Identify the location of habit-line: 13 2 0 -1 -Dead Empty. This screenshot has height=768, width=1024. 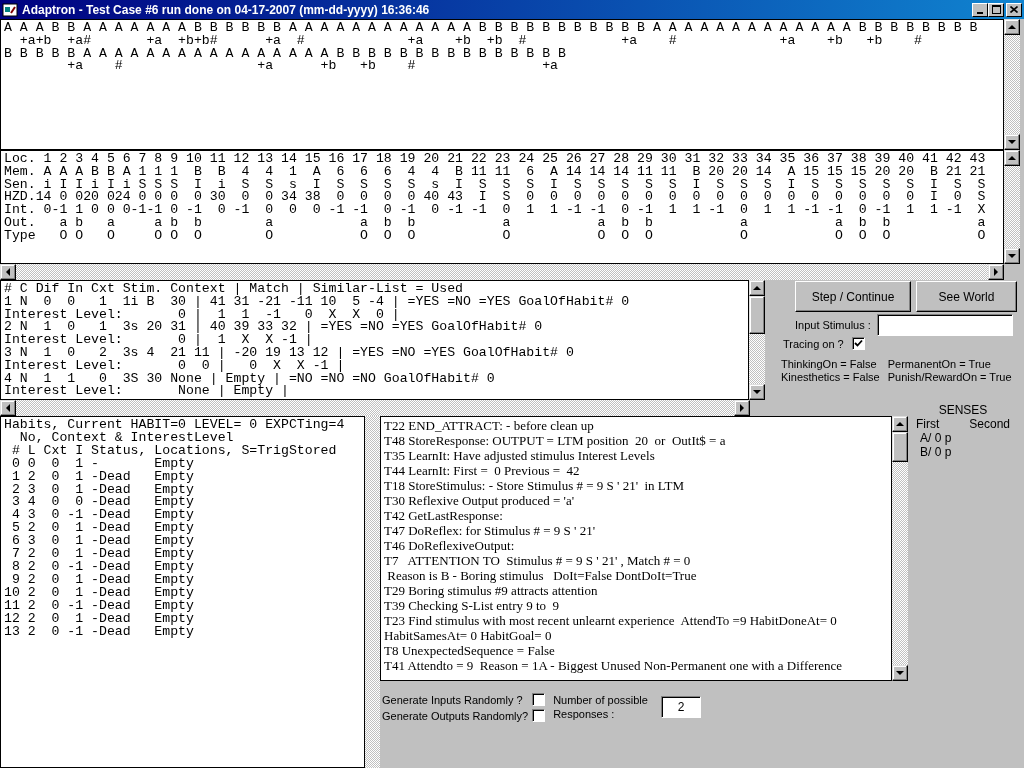
(99, 632).